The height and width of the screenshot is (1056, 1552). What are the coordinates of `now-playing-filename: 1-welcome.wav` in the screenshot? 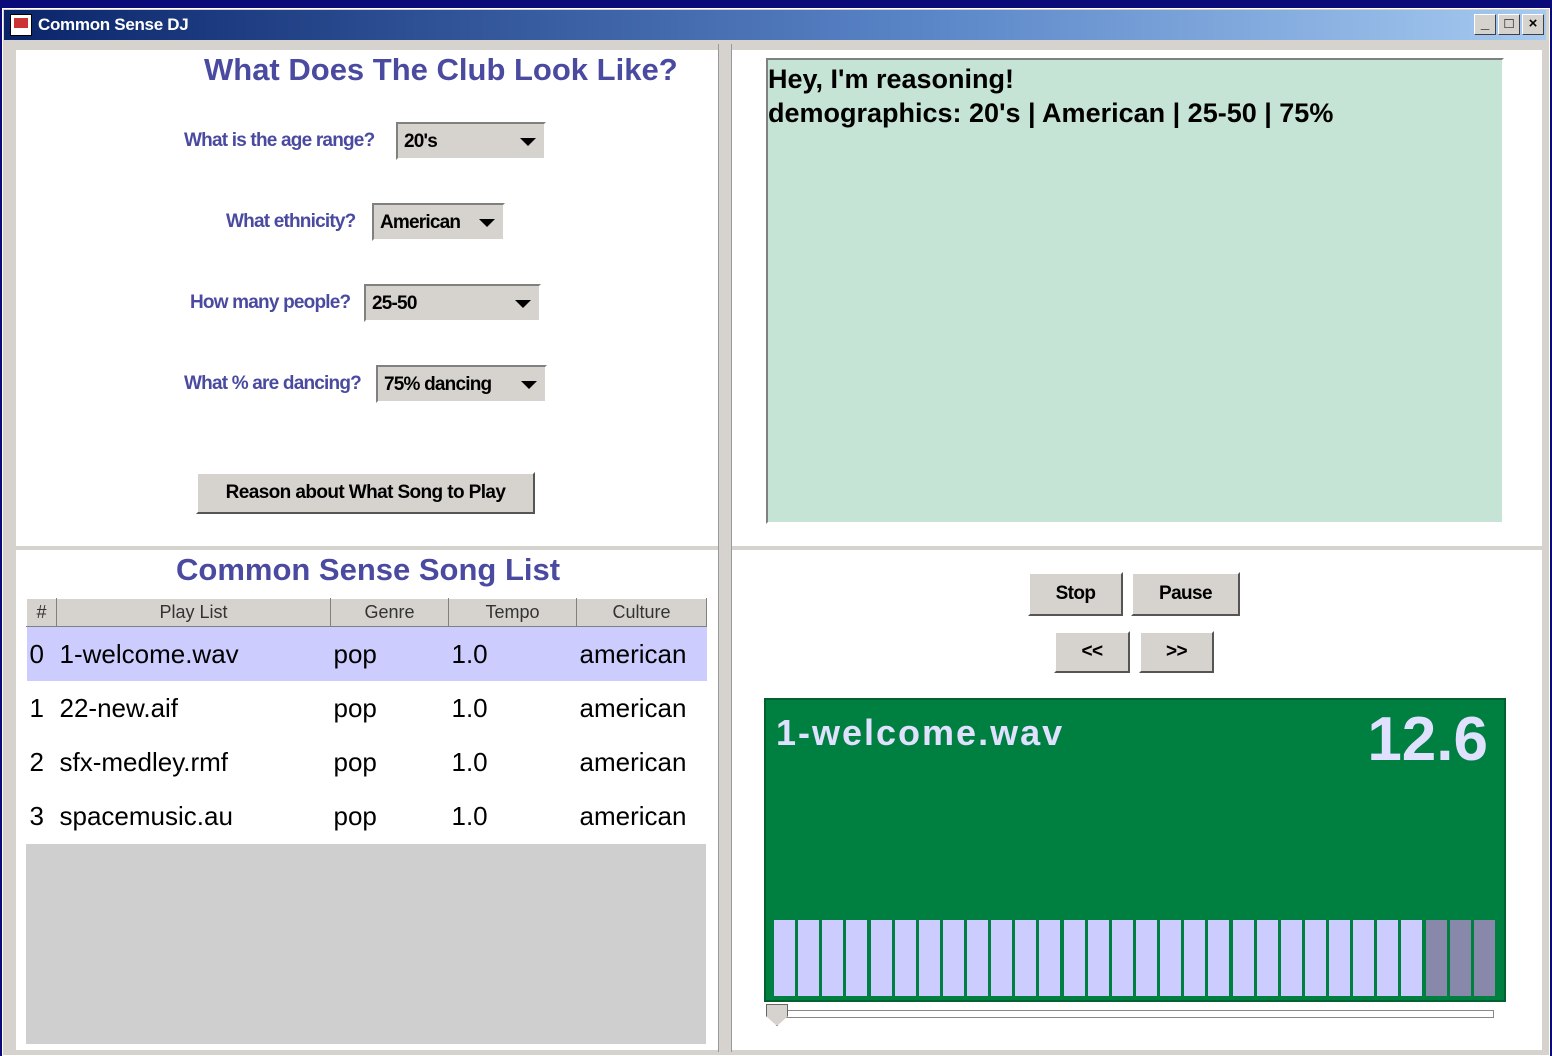 It's located at (920, 732).